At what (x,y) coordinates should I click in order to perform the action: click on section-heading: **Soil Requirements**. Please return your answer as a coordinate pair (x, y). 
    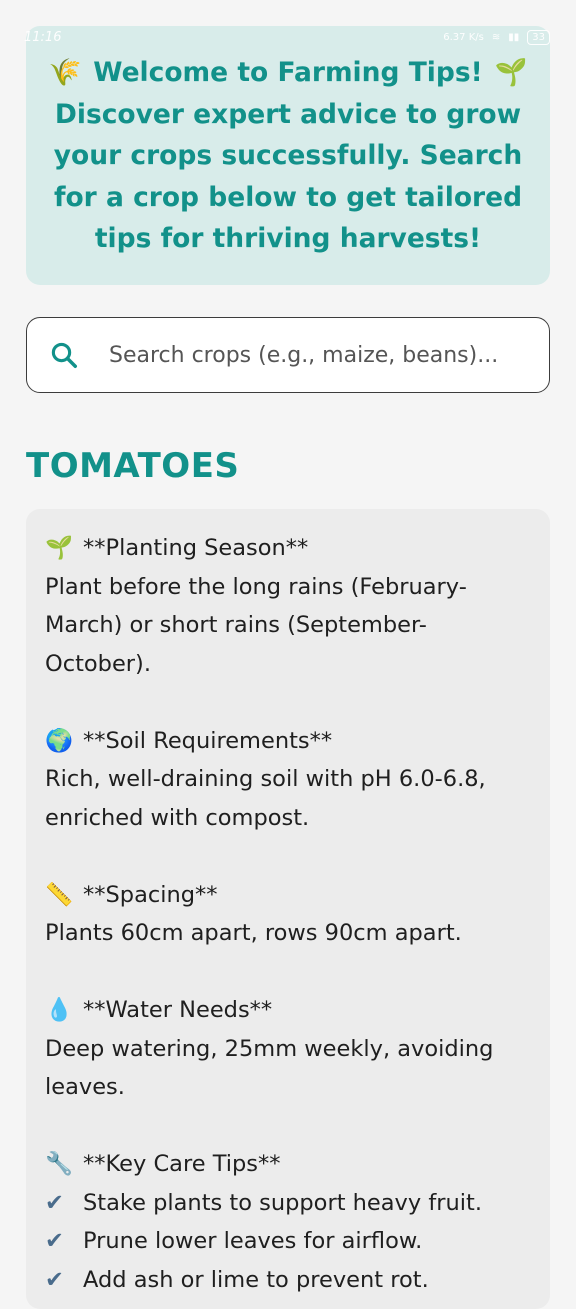
    Looking at the image, I should click on (208, 740).